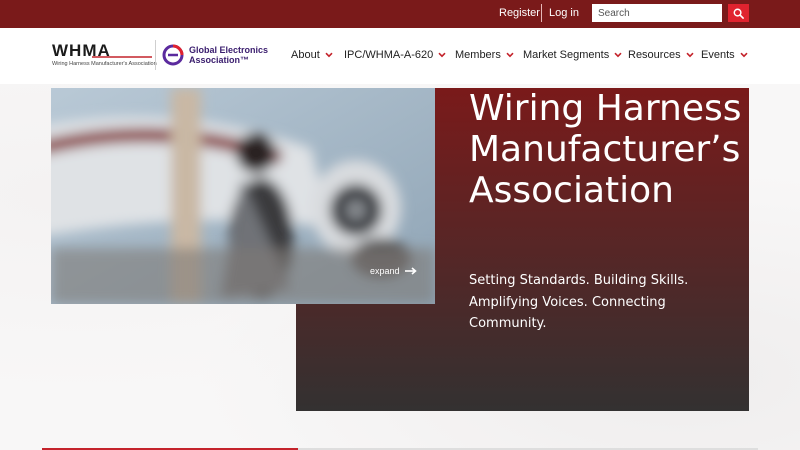 Image resolution: width=800 pixels, height=450 pixels. I want to click on arrow-right-icon, so click(410, 271).